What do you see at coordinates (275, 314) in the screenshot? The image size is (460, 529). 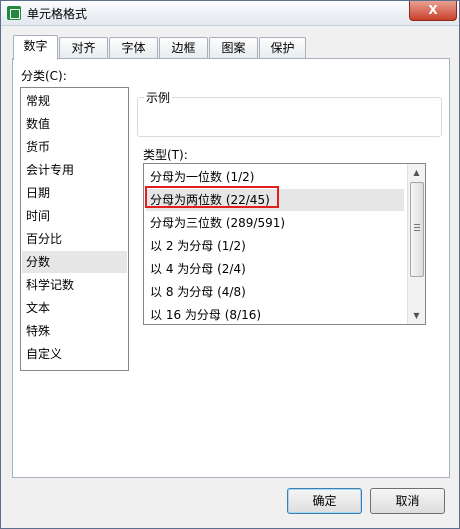 I see `type-item: 以 16 为分母 (8/16)` at bounding box center [275, 314].